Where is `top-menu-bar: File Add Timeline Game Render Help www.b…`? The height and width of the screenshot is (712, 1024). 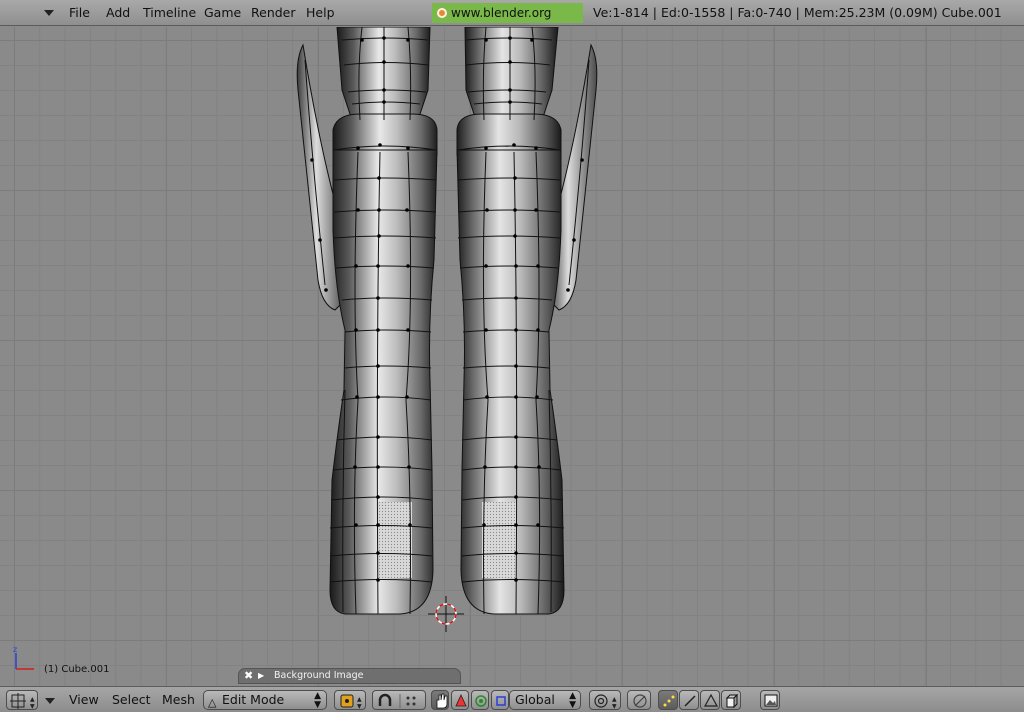
top-menu-bar: File Add Timeline Game Render Help www.b… is located at coordinates (512, 20).